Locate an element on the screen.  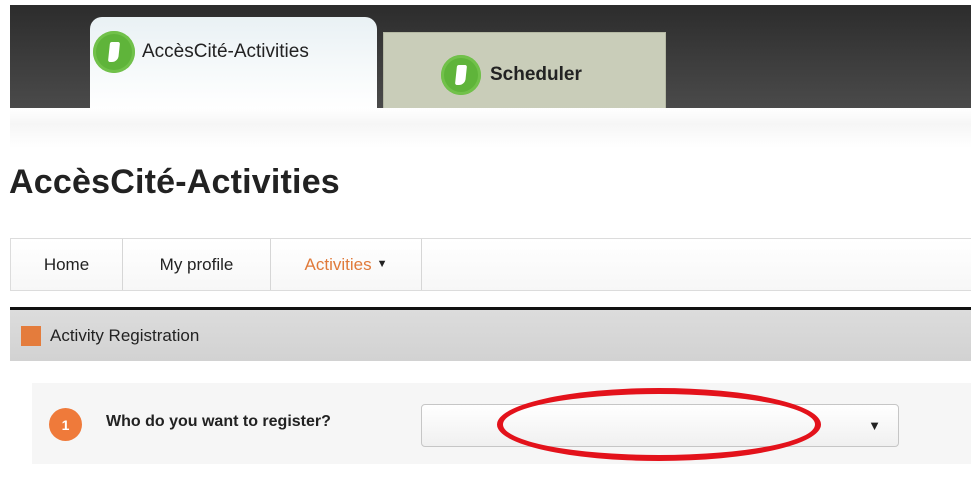
tab-label: AccèsCité-Activities is located at coordinates (225, 51).